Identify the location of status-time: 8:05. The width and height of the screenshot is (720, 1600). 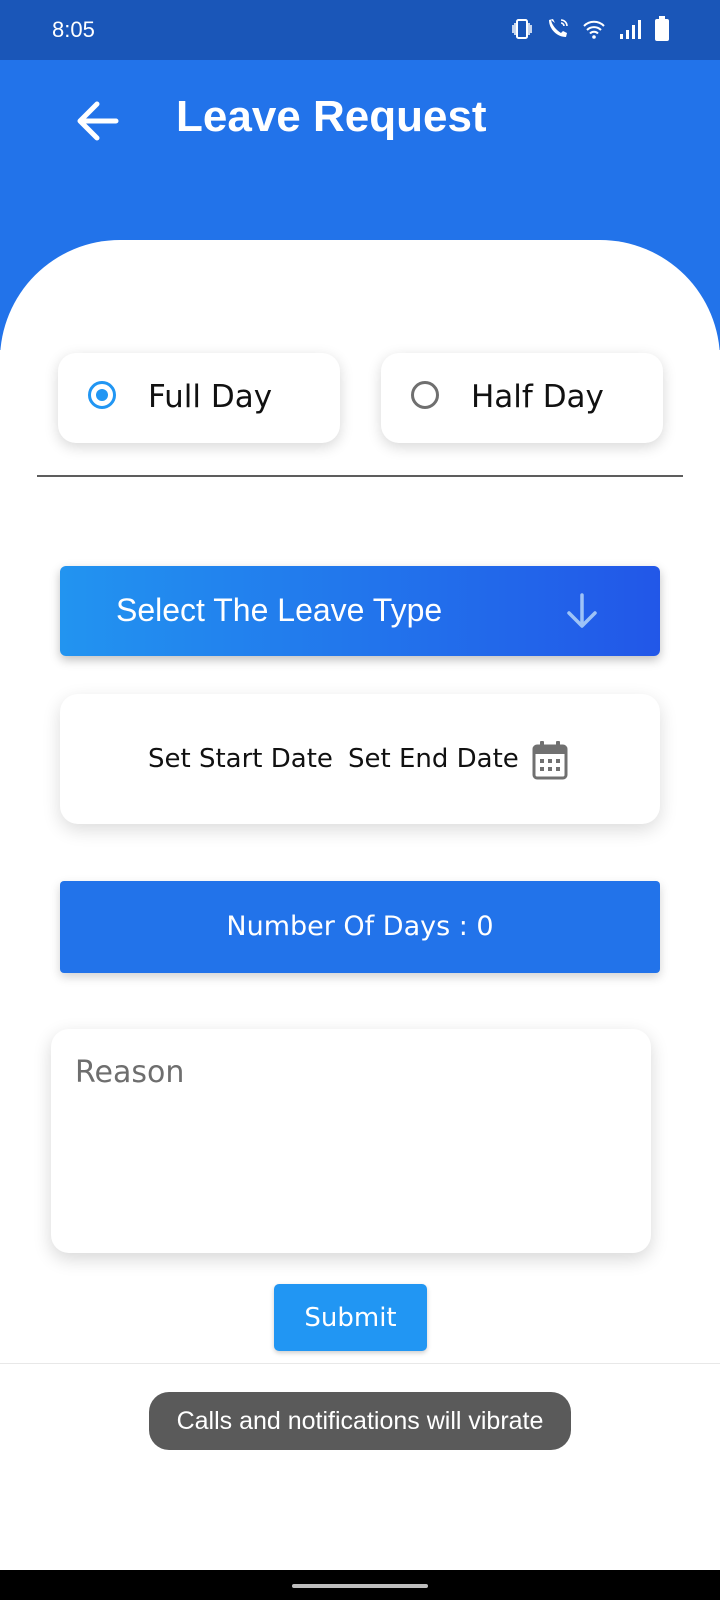
(73, 29).